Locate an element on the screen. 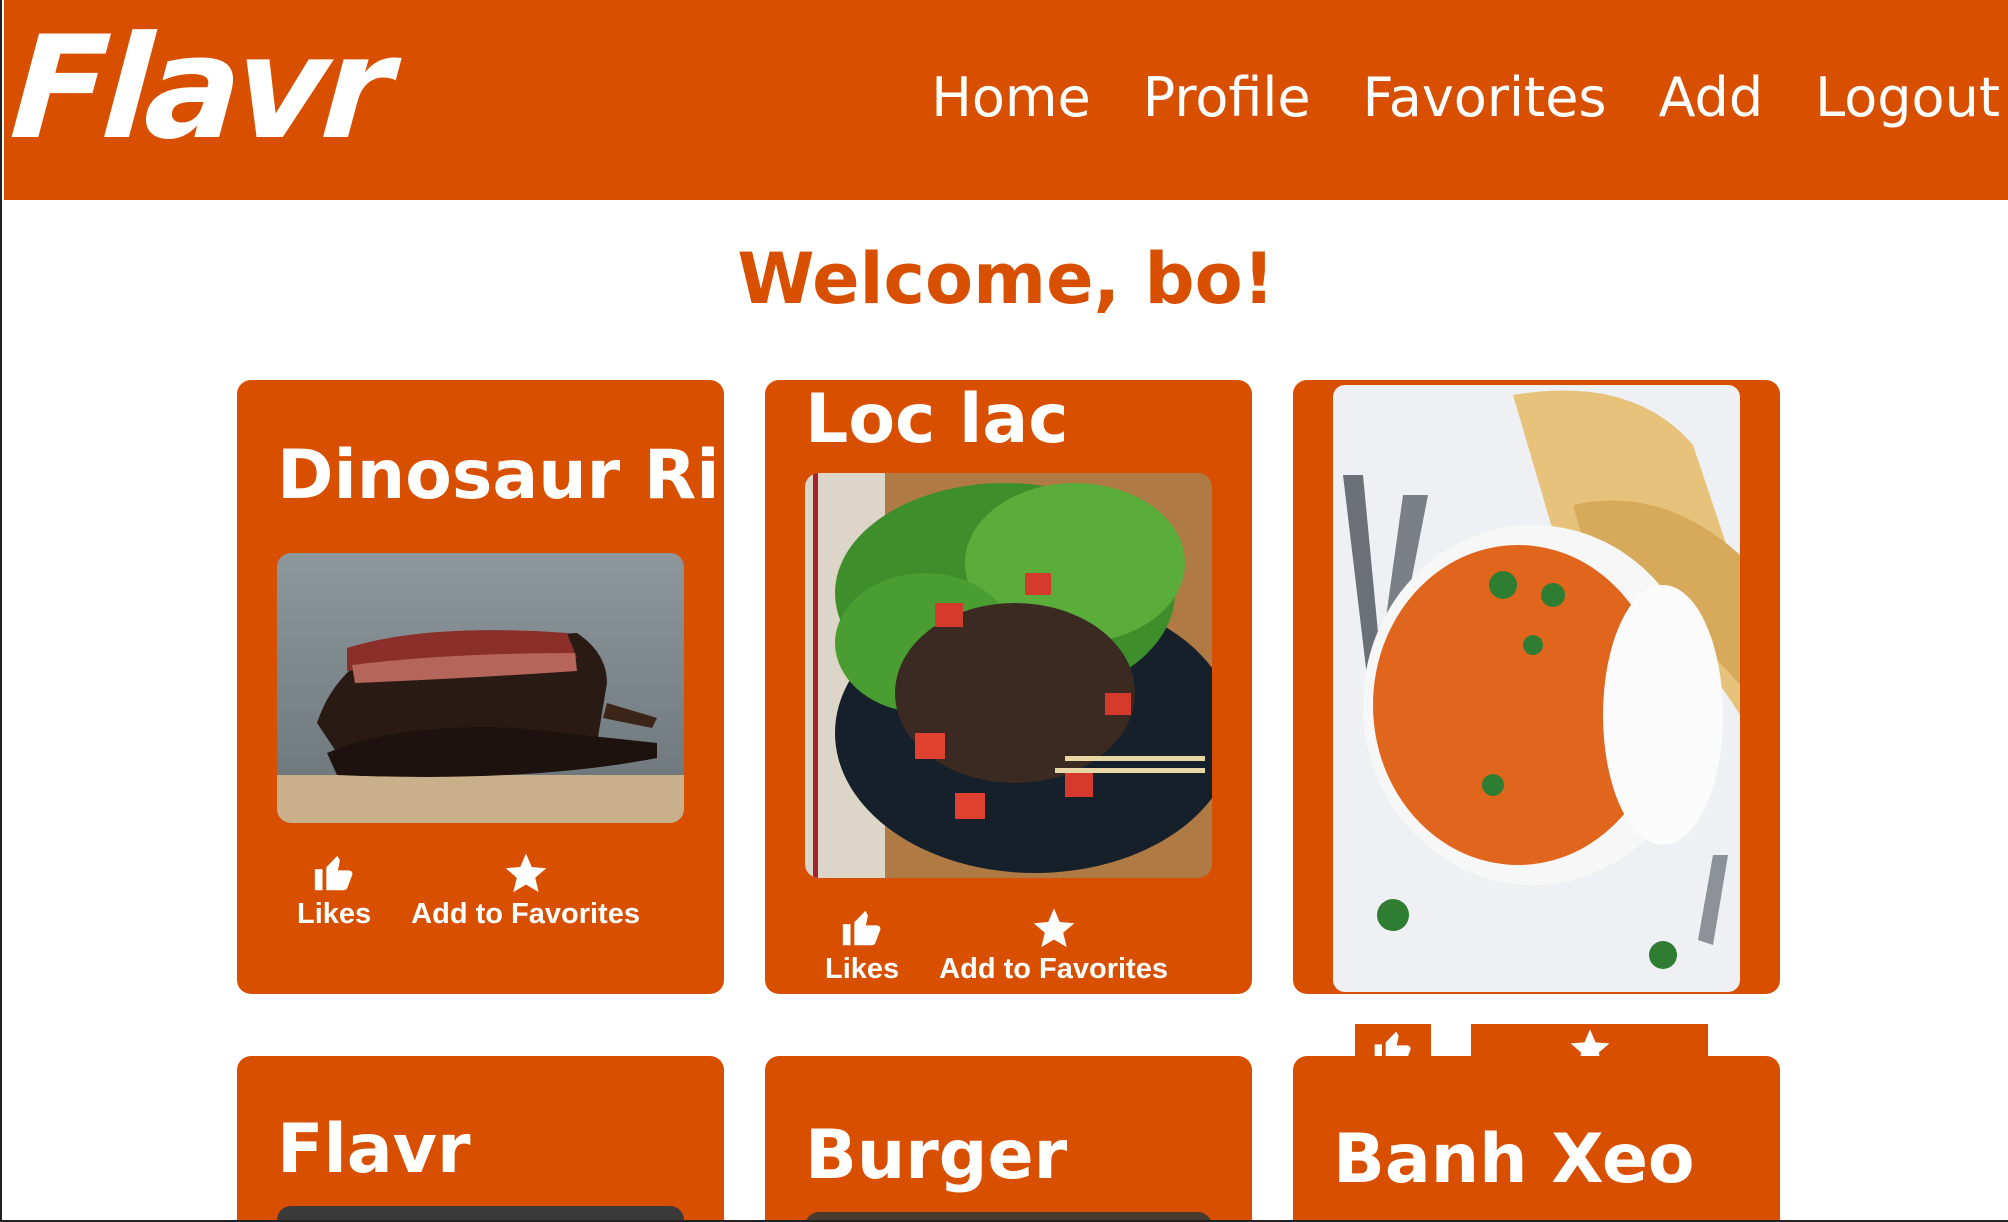  recipe-card-loc-lac: Loc lac Likes Add to Favorites is located at coordinates (1008, 687).